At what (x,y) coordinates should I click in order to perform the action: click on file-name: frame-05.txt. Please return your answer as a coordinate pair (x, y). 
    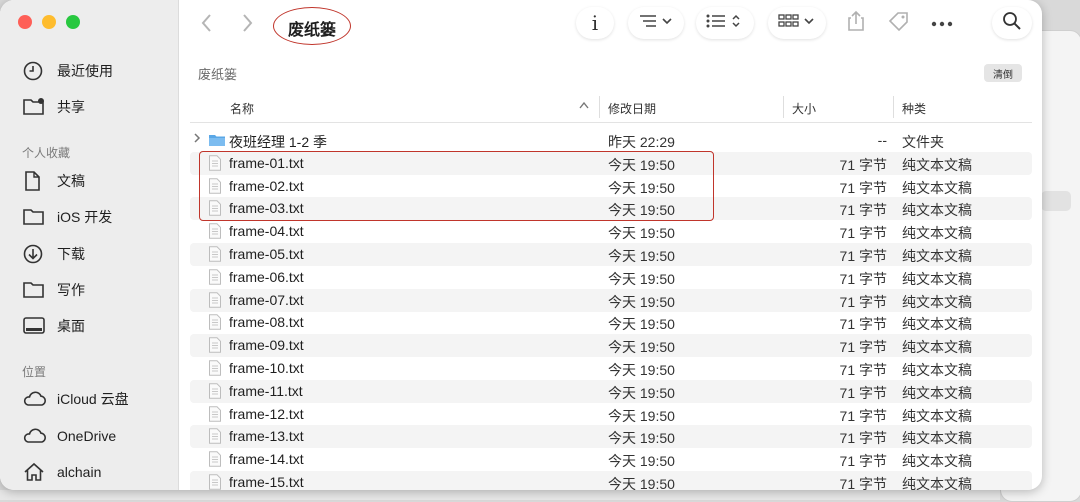
    Looking at the image, I should click on (266, 254).